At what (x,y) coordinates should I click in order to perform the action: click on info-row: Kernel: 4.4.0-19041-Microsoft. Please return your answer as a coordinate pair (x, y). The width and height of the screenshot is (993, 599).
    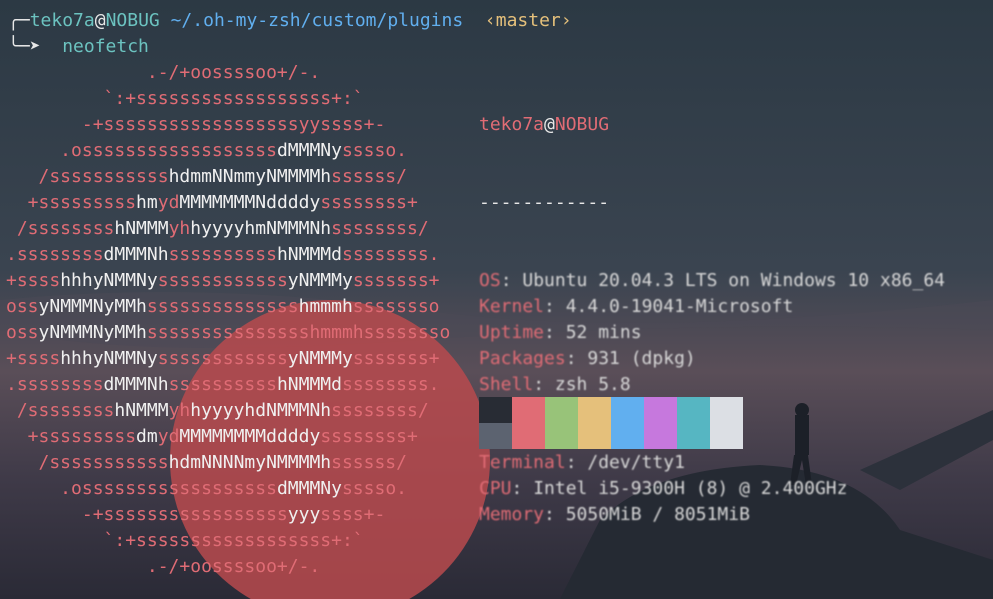
    Looking at the image, I should click on (712, 307).